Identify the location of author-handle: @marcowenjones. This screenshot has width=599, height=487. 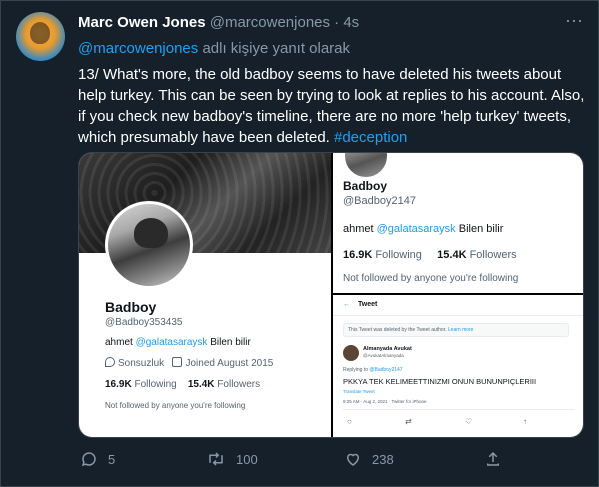
(270, 22).